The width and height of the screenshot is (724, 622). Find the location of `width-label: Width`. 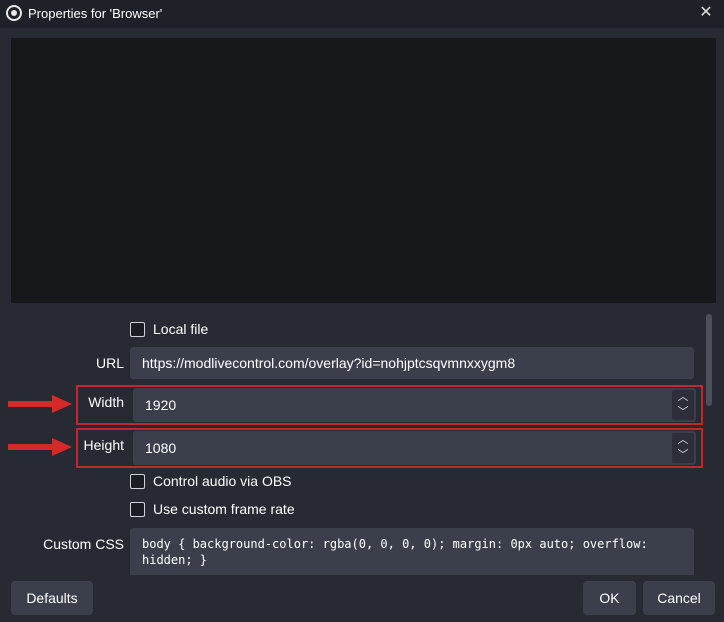

width-label: Width is located at coordinates (106, 402).